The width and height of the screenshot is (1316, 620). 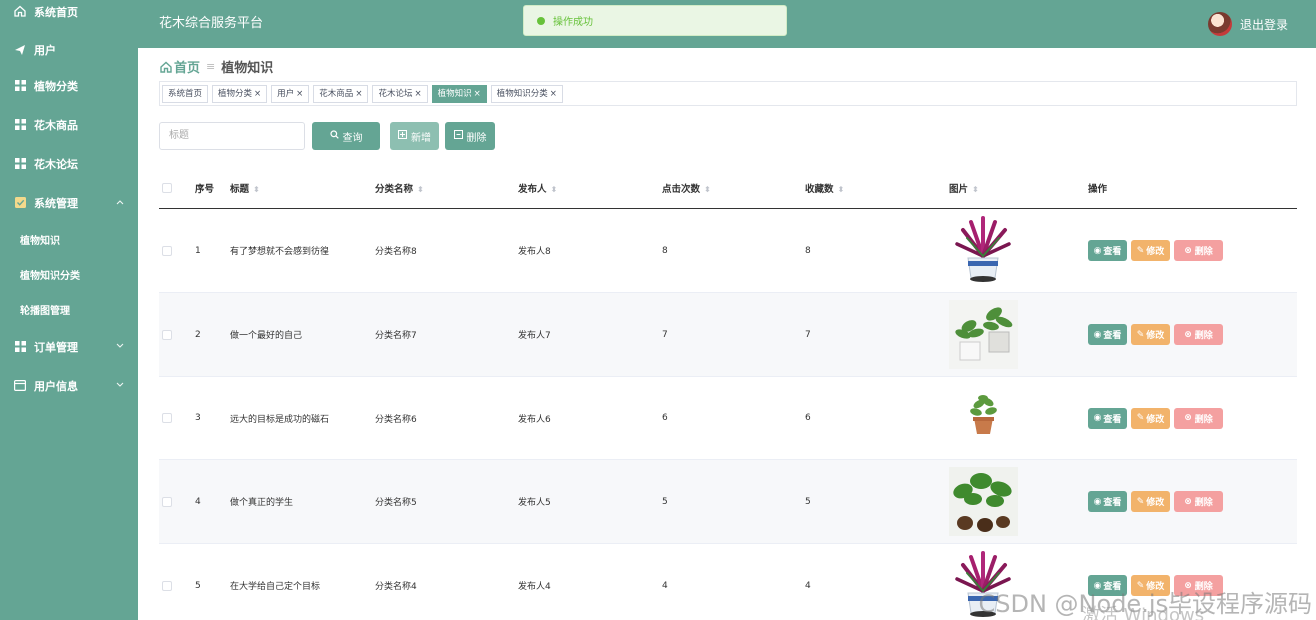 What do you see at coordinates (346, 136) in the screenshot?
I see `query-button: 查询` at bounding box center [346, 136].